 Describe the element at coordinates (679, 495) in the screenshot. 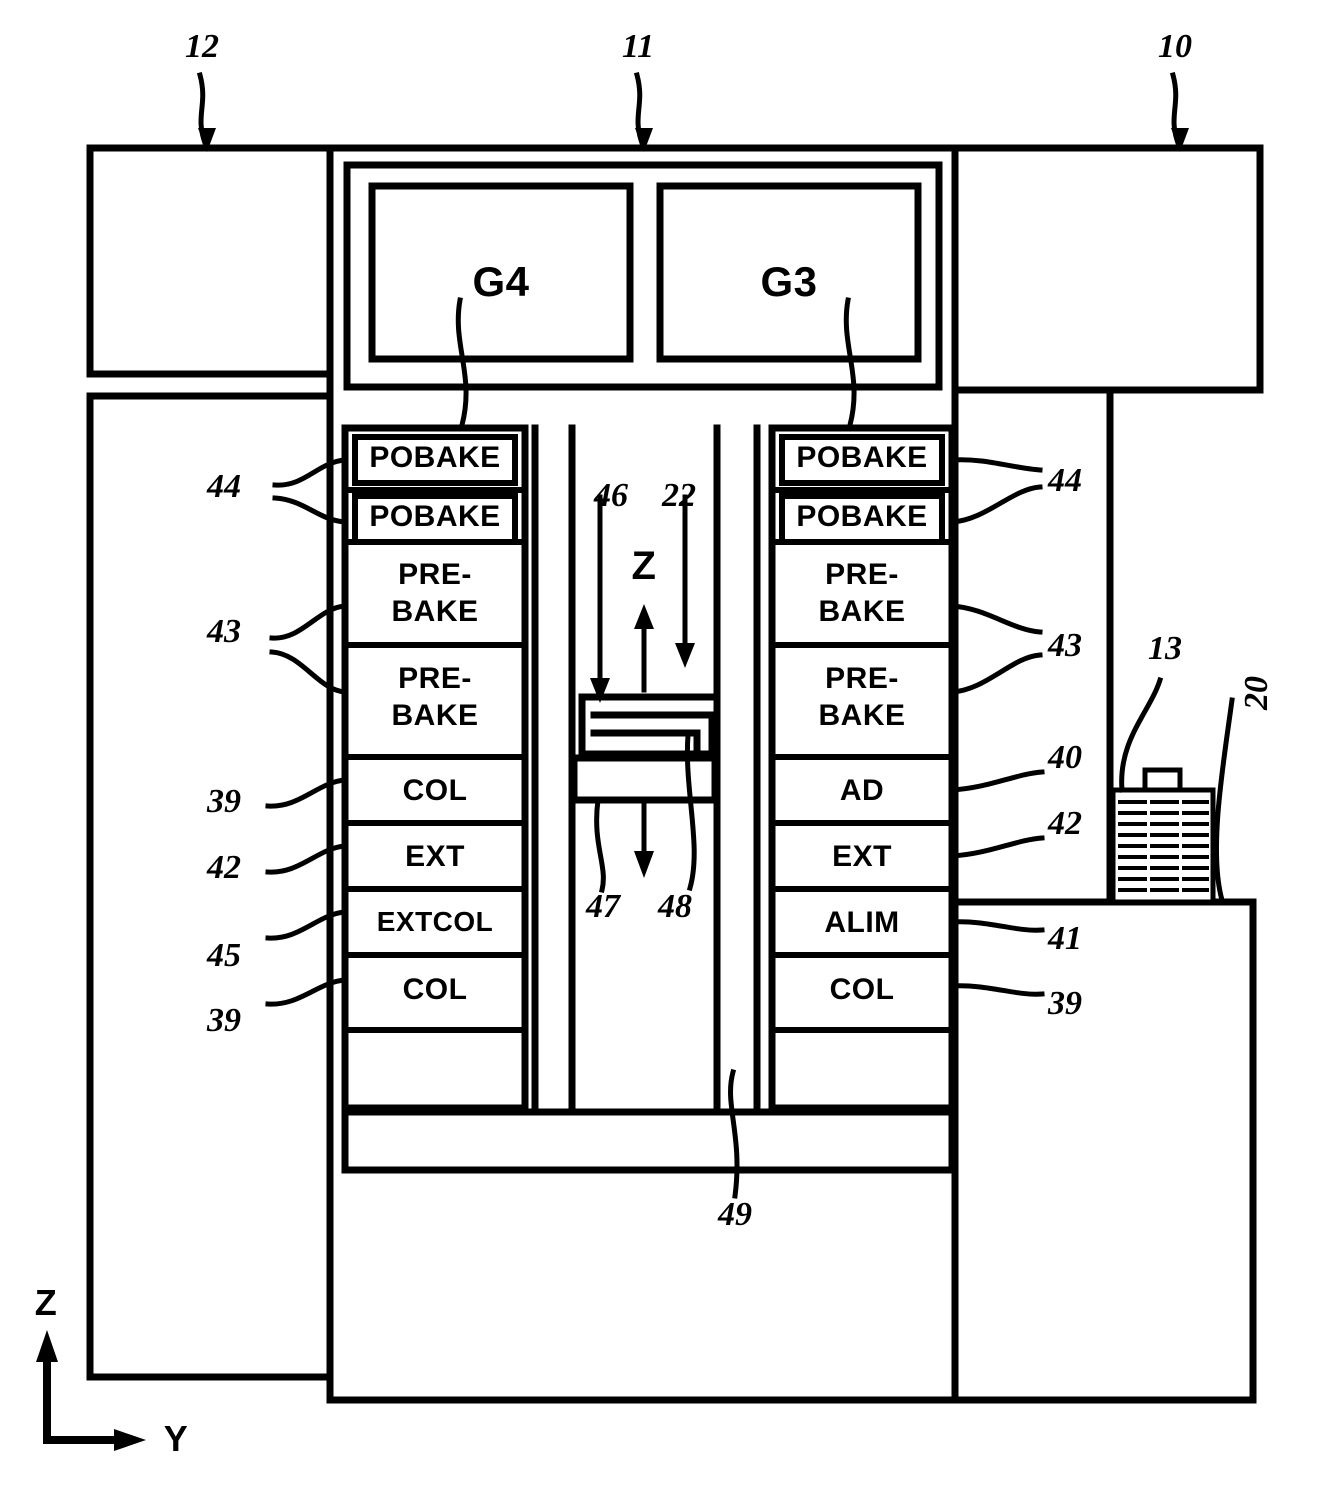

I see `ref-22: 22` at that location.